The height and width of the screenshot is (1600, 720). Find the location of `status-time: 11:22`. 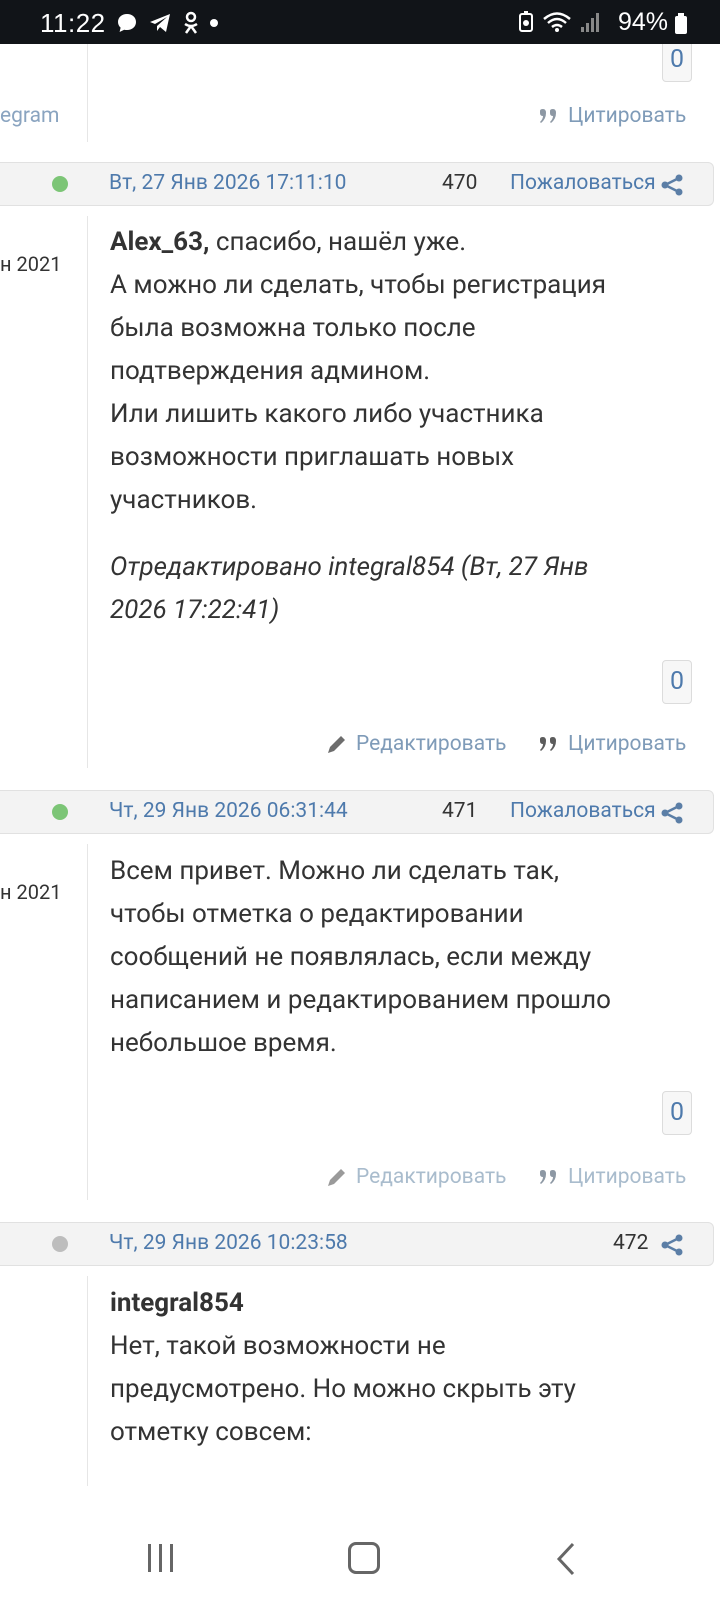

status-time: 11:22 is located at coordinates (73, 23).